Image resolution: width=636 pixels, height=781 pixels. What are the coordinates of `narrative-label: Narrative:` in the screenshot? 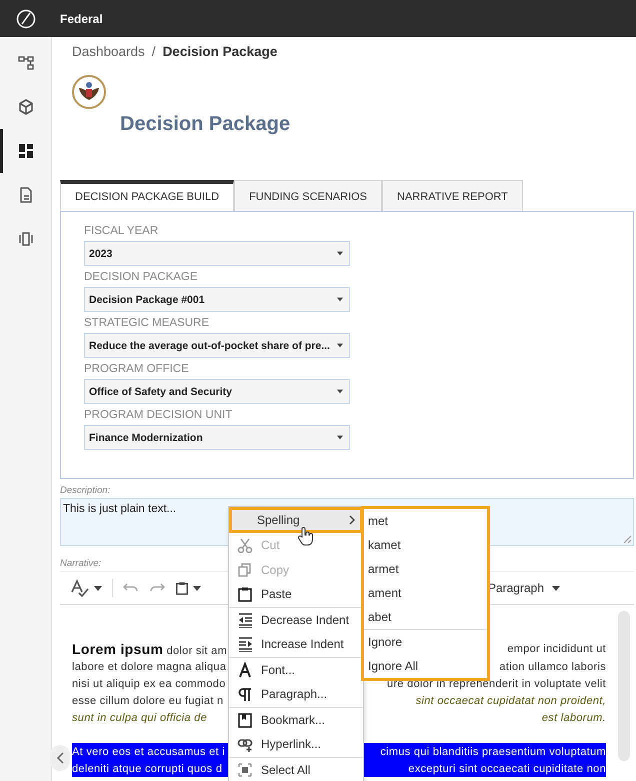 It's located at (81, 563).